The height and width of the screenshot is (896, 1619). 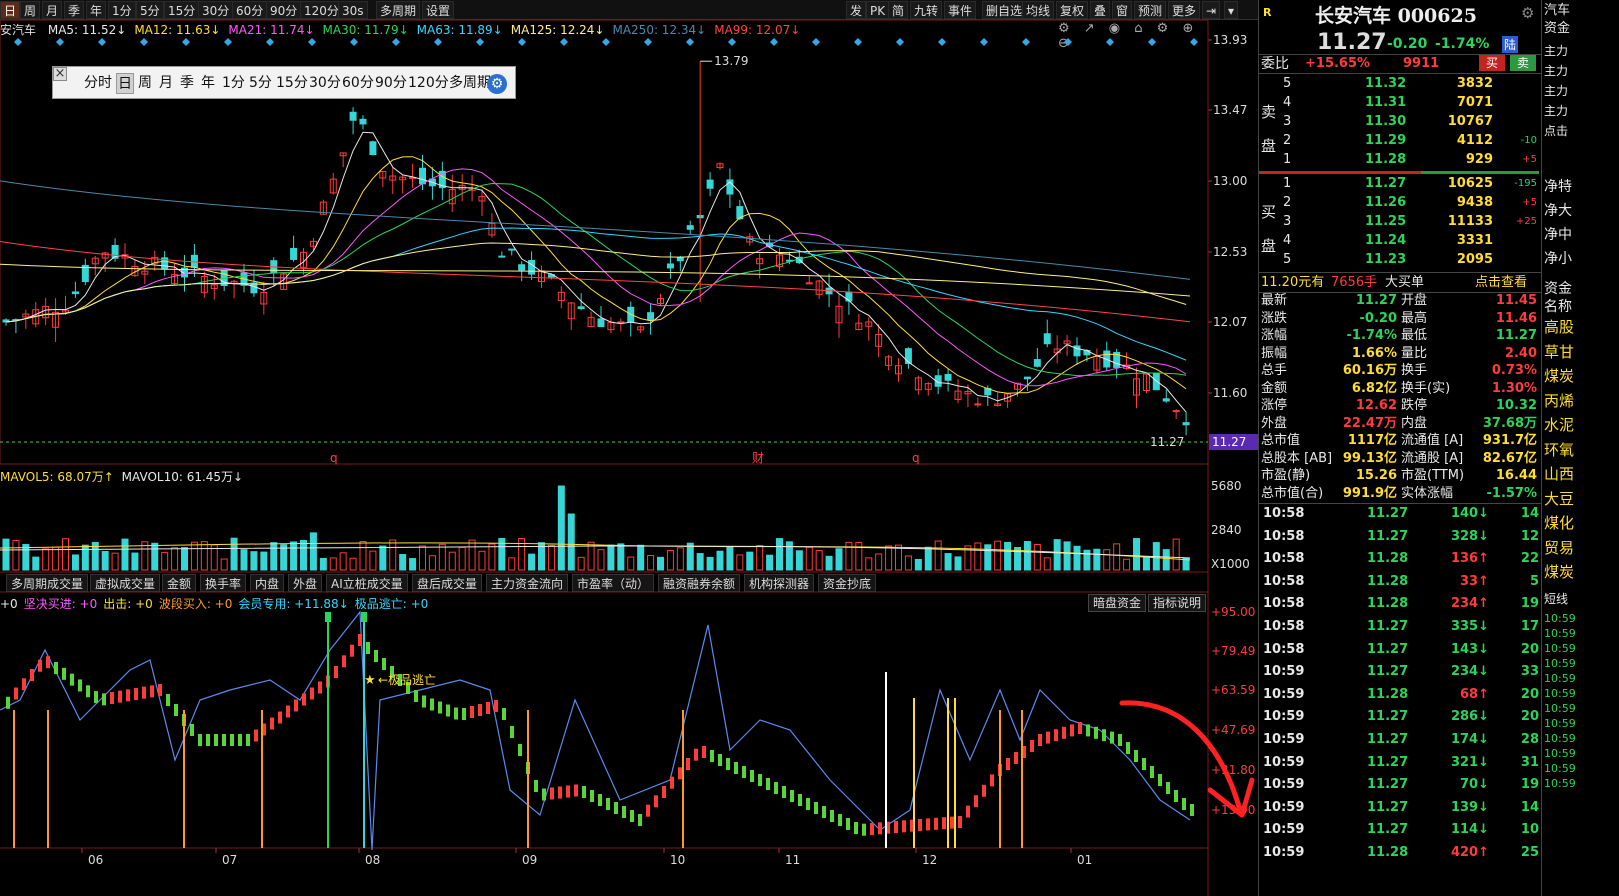 I want to click on indicator-tab: 融资融券余额, so click(x=699, y=583).